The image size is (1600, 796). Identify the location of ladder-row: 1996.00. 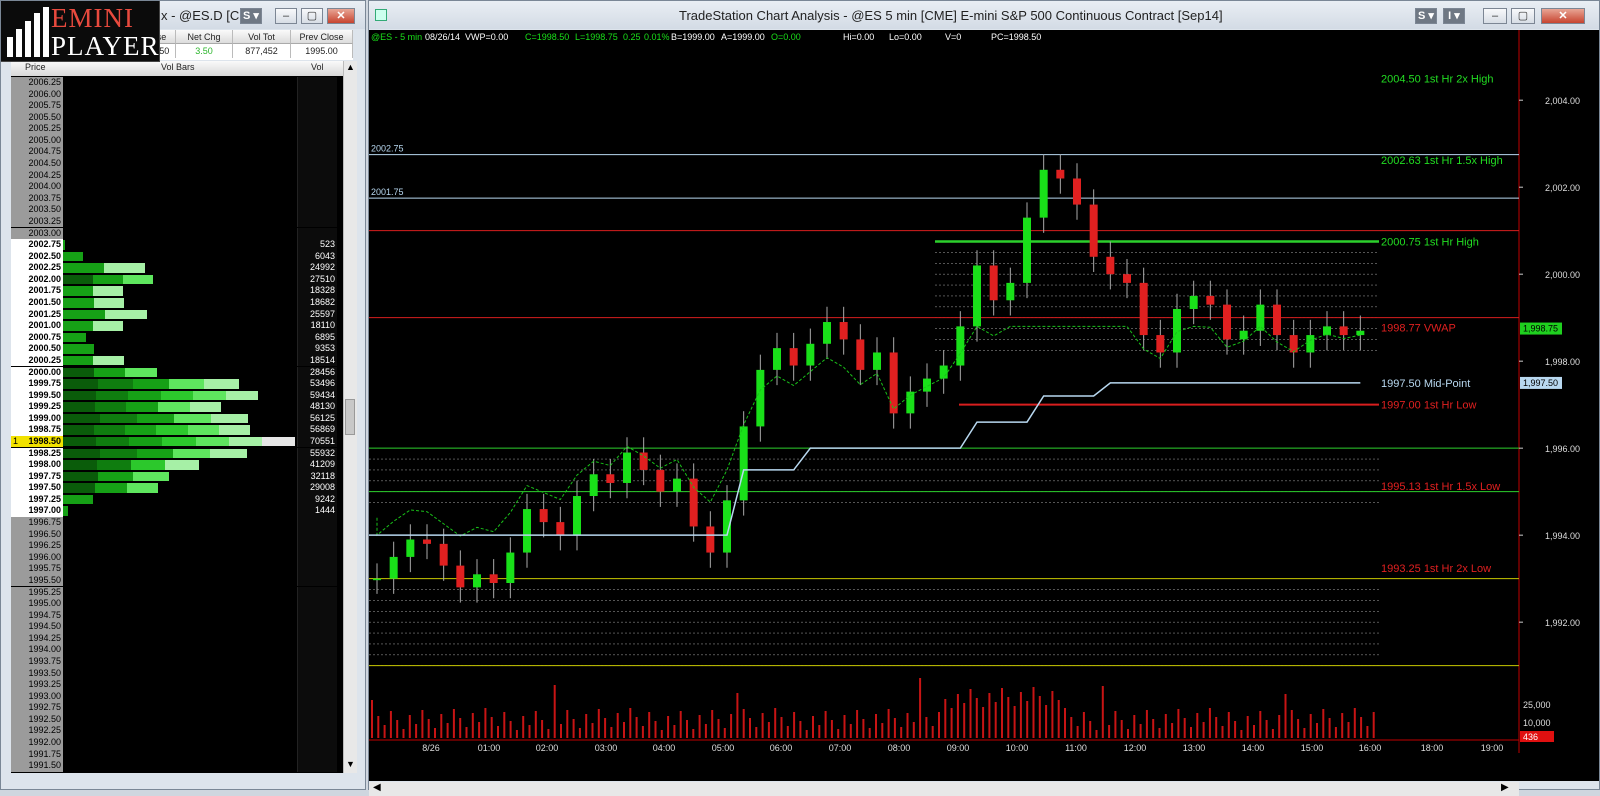
(174, 557).